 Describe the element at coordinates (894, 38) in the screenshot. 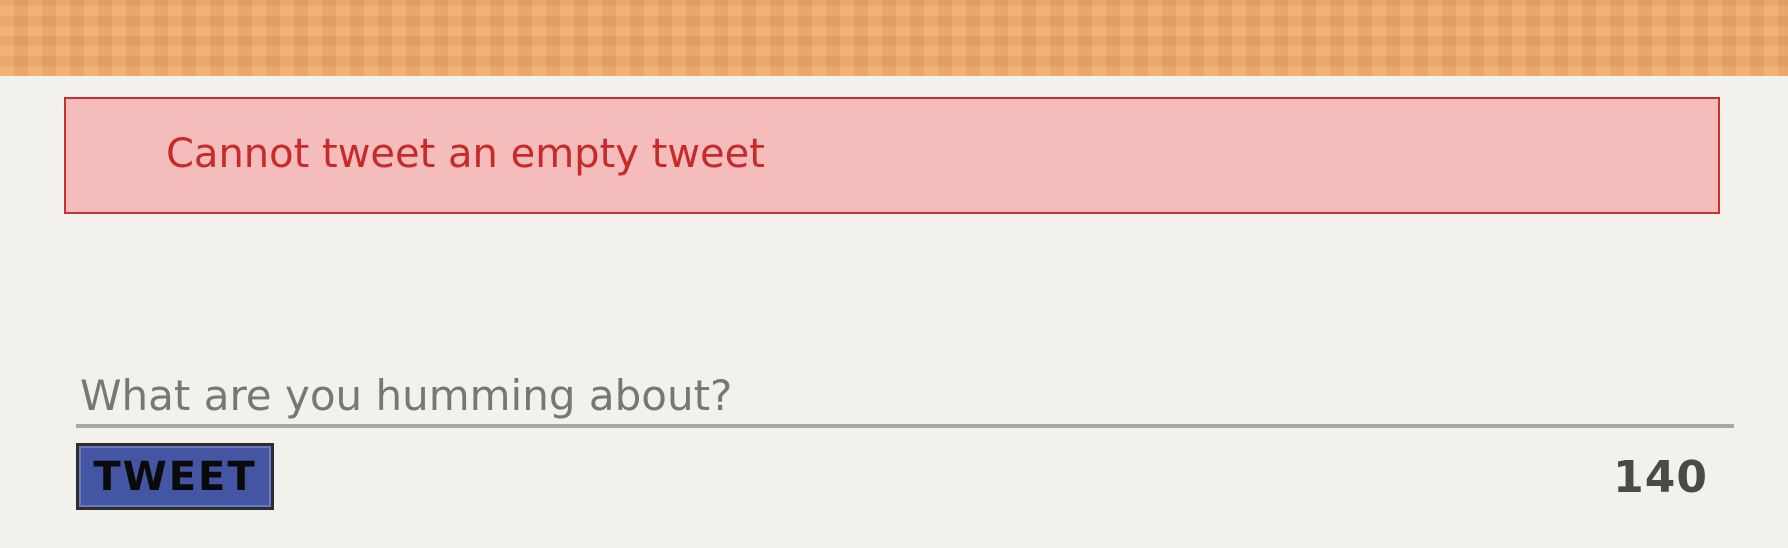

I see `header-banner` at that location.